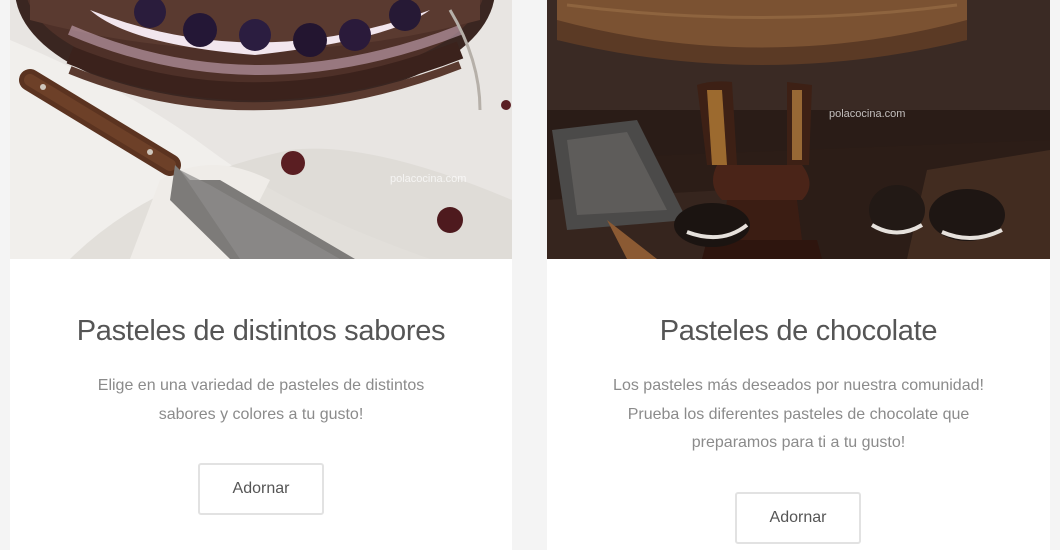 This screenshot has height=550, width=1060. Describe the element at coordinates (261, 331) in the screenshot. I see `card-title: Pasteles de distintos sabores` at that location.